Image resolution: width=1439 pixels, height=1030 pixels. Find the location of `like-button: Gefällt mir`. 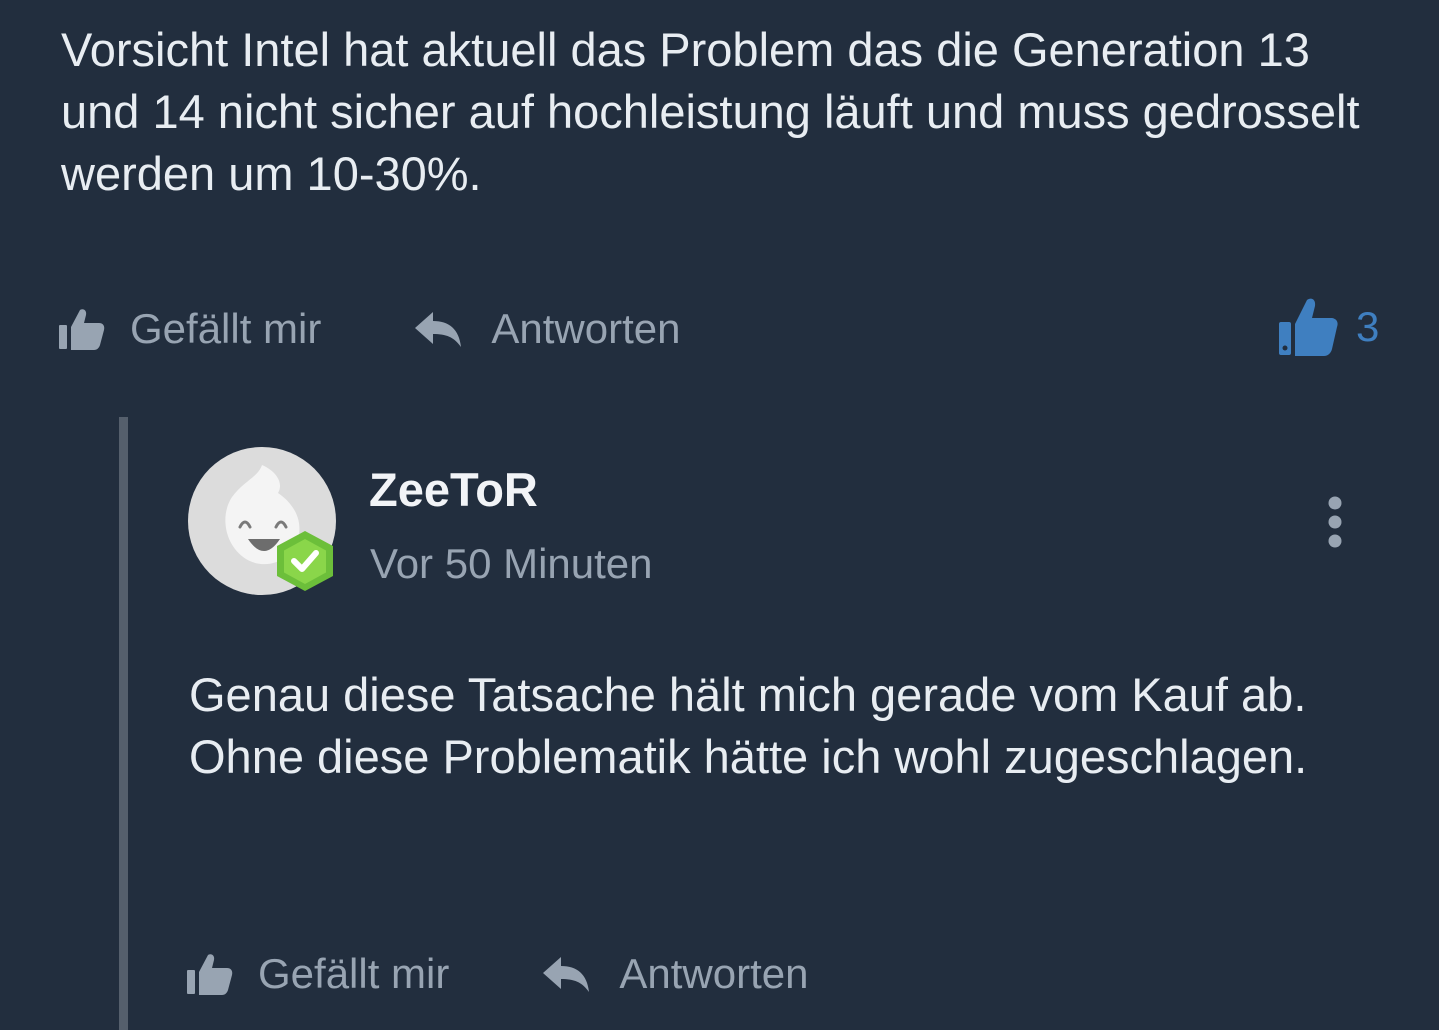

like-button: Gefällt mir is located at coordinates (189, 329).